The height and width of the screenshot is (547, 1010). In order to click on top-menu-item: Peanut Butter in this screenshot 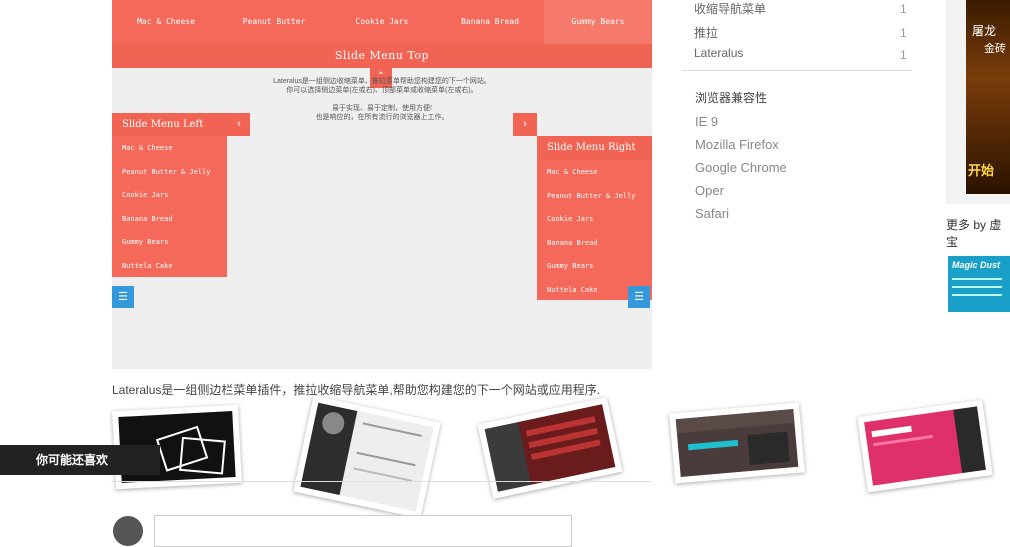, I will do `click(274, 22)`.